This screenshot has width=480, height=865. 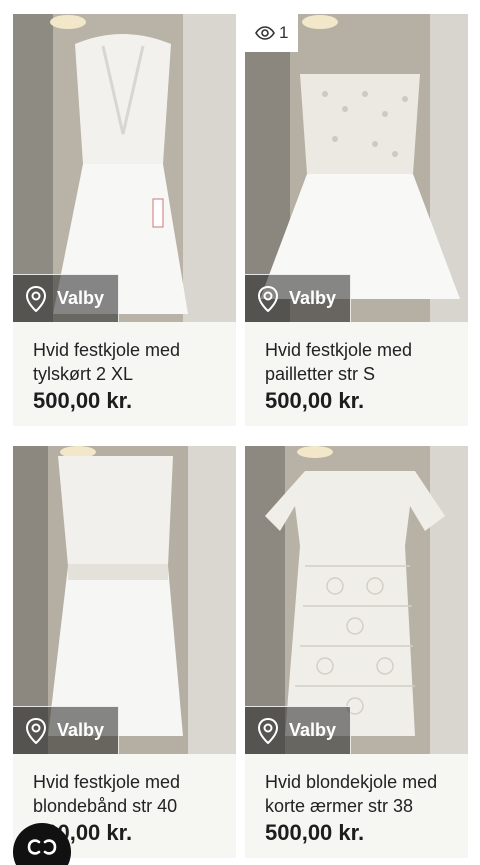 What do you see at coordinates (284, 32) in the screenshot?
I see `views-count: 1` at bounding box center [284, 32].